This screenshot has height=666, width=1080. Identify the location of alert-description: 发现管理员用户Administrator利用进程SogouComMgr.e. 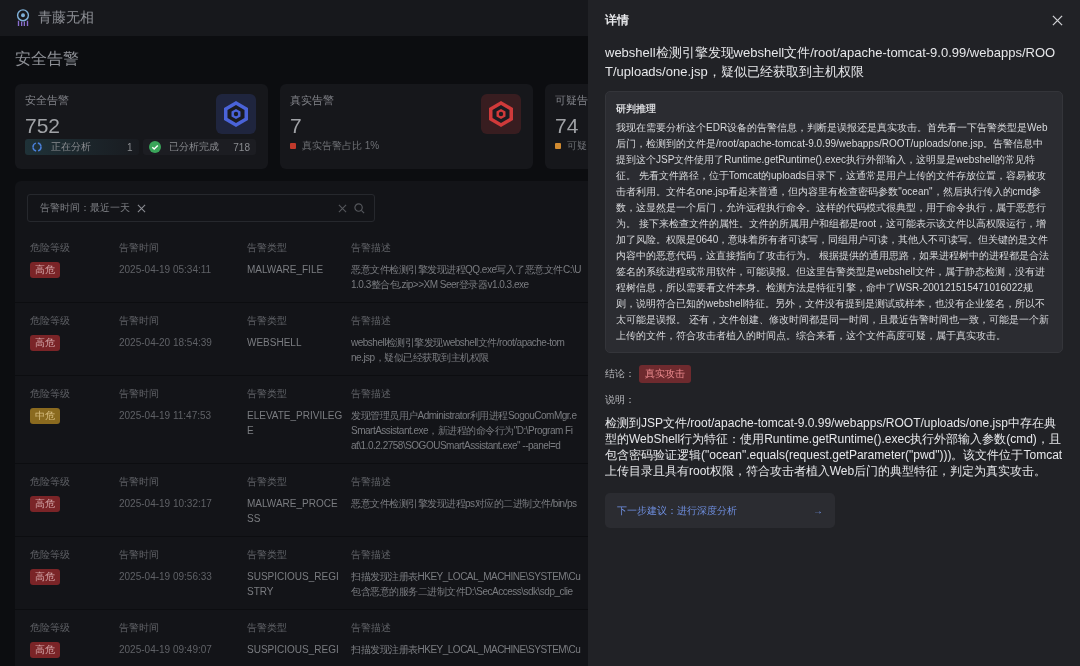
(464, 416).